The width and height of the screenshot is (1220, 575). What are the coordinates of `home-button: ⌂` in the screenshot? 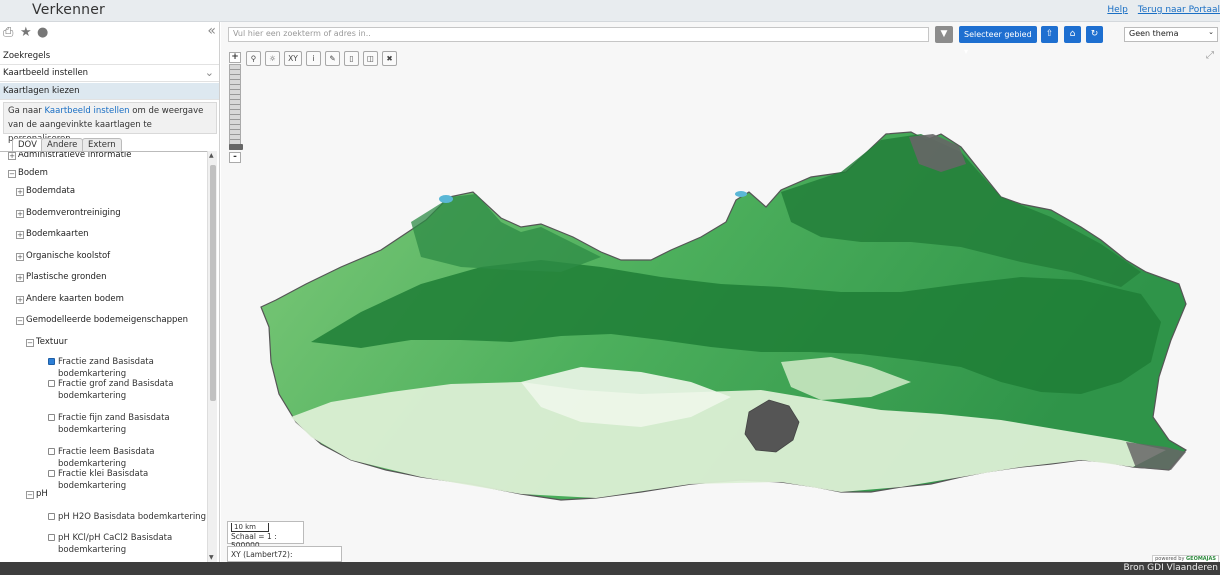 It's located at (1072, 34).